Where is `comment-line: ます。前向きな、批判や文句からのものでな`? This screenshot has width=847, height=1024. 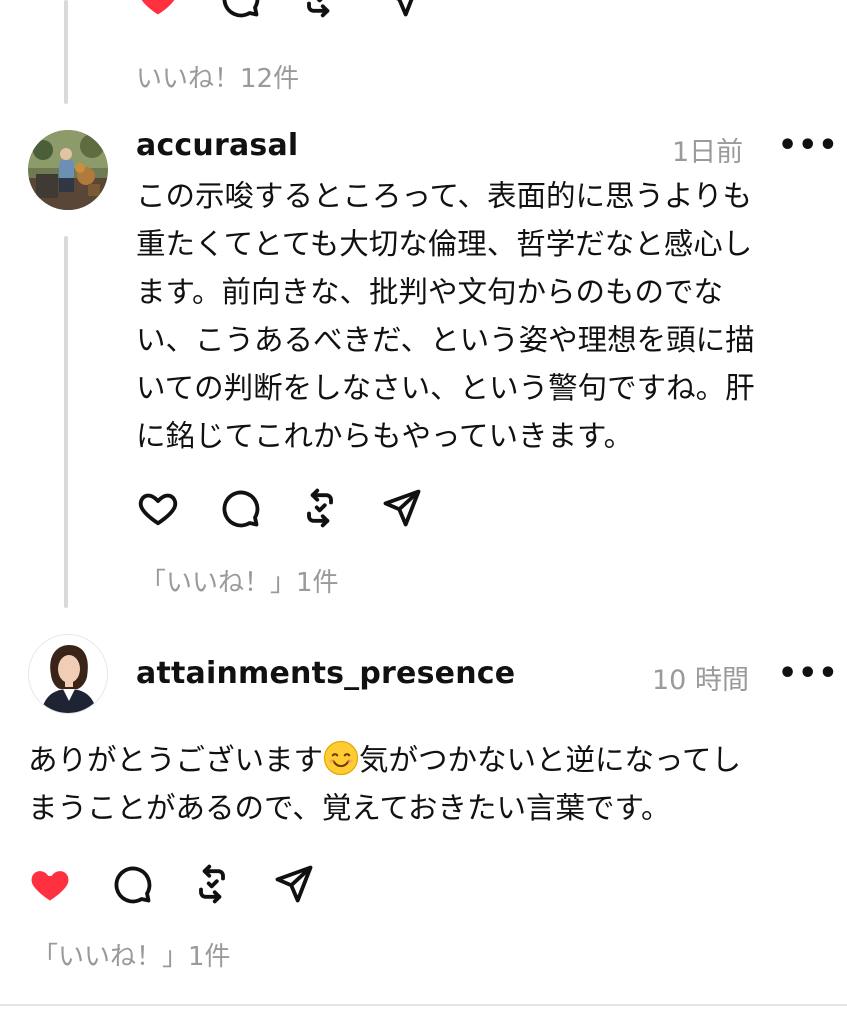 comment-line: ます。前向きな、批判や文句からのものでな is located at coordinates (430, 292).